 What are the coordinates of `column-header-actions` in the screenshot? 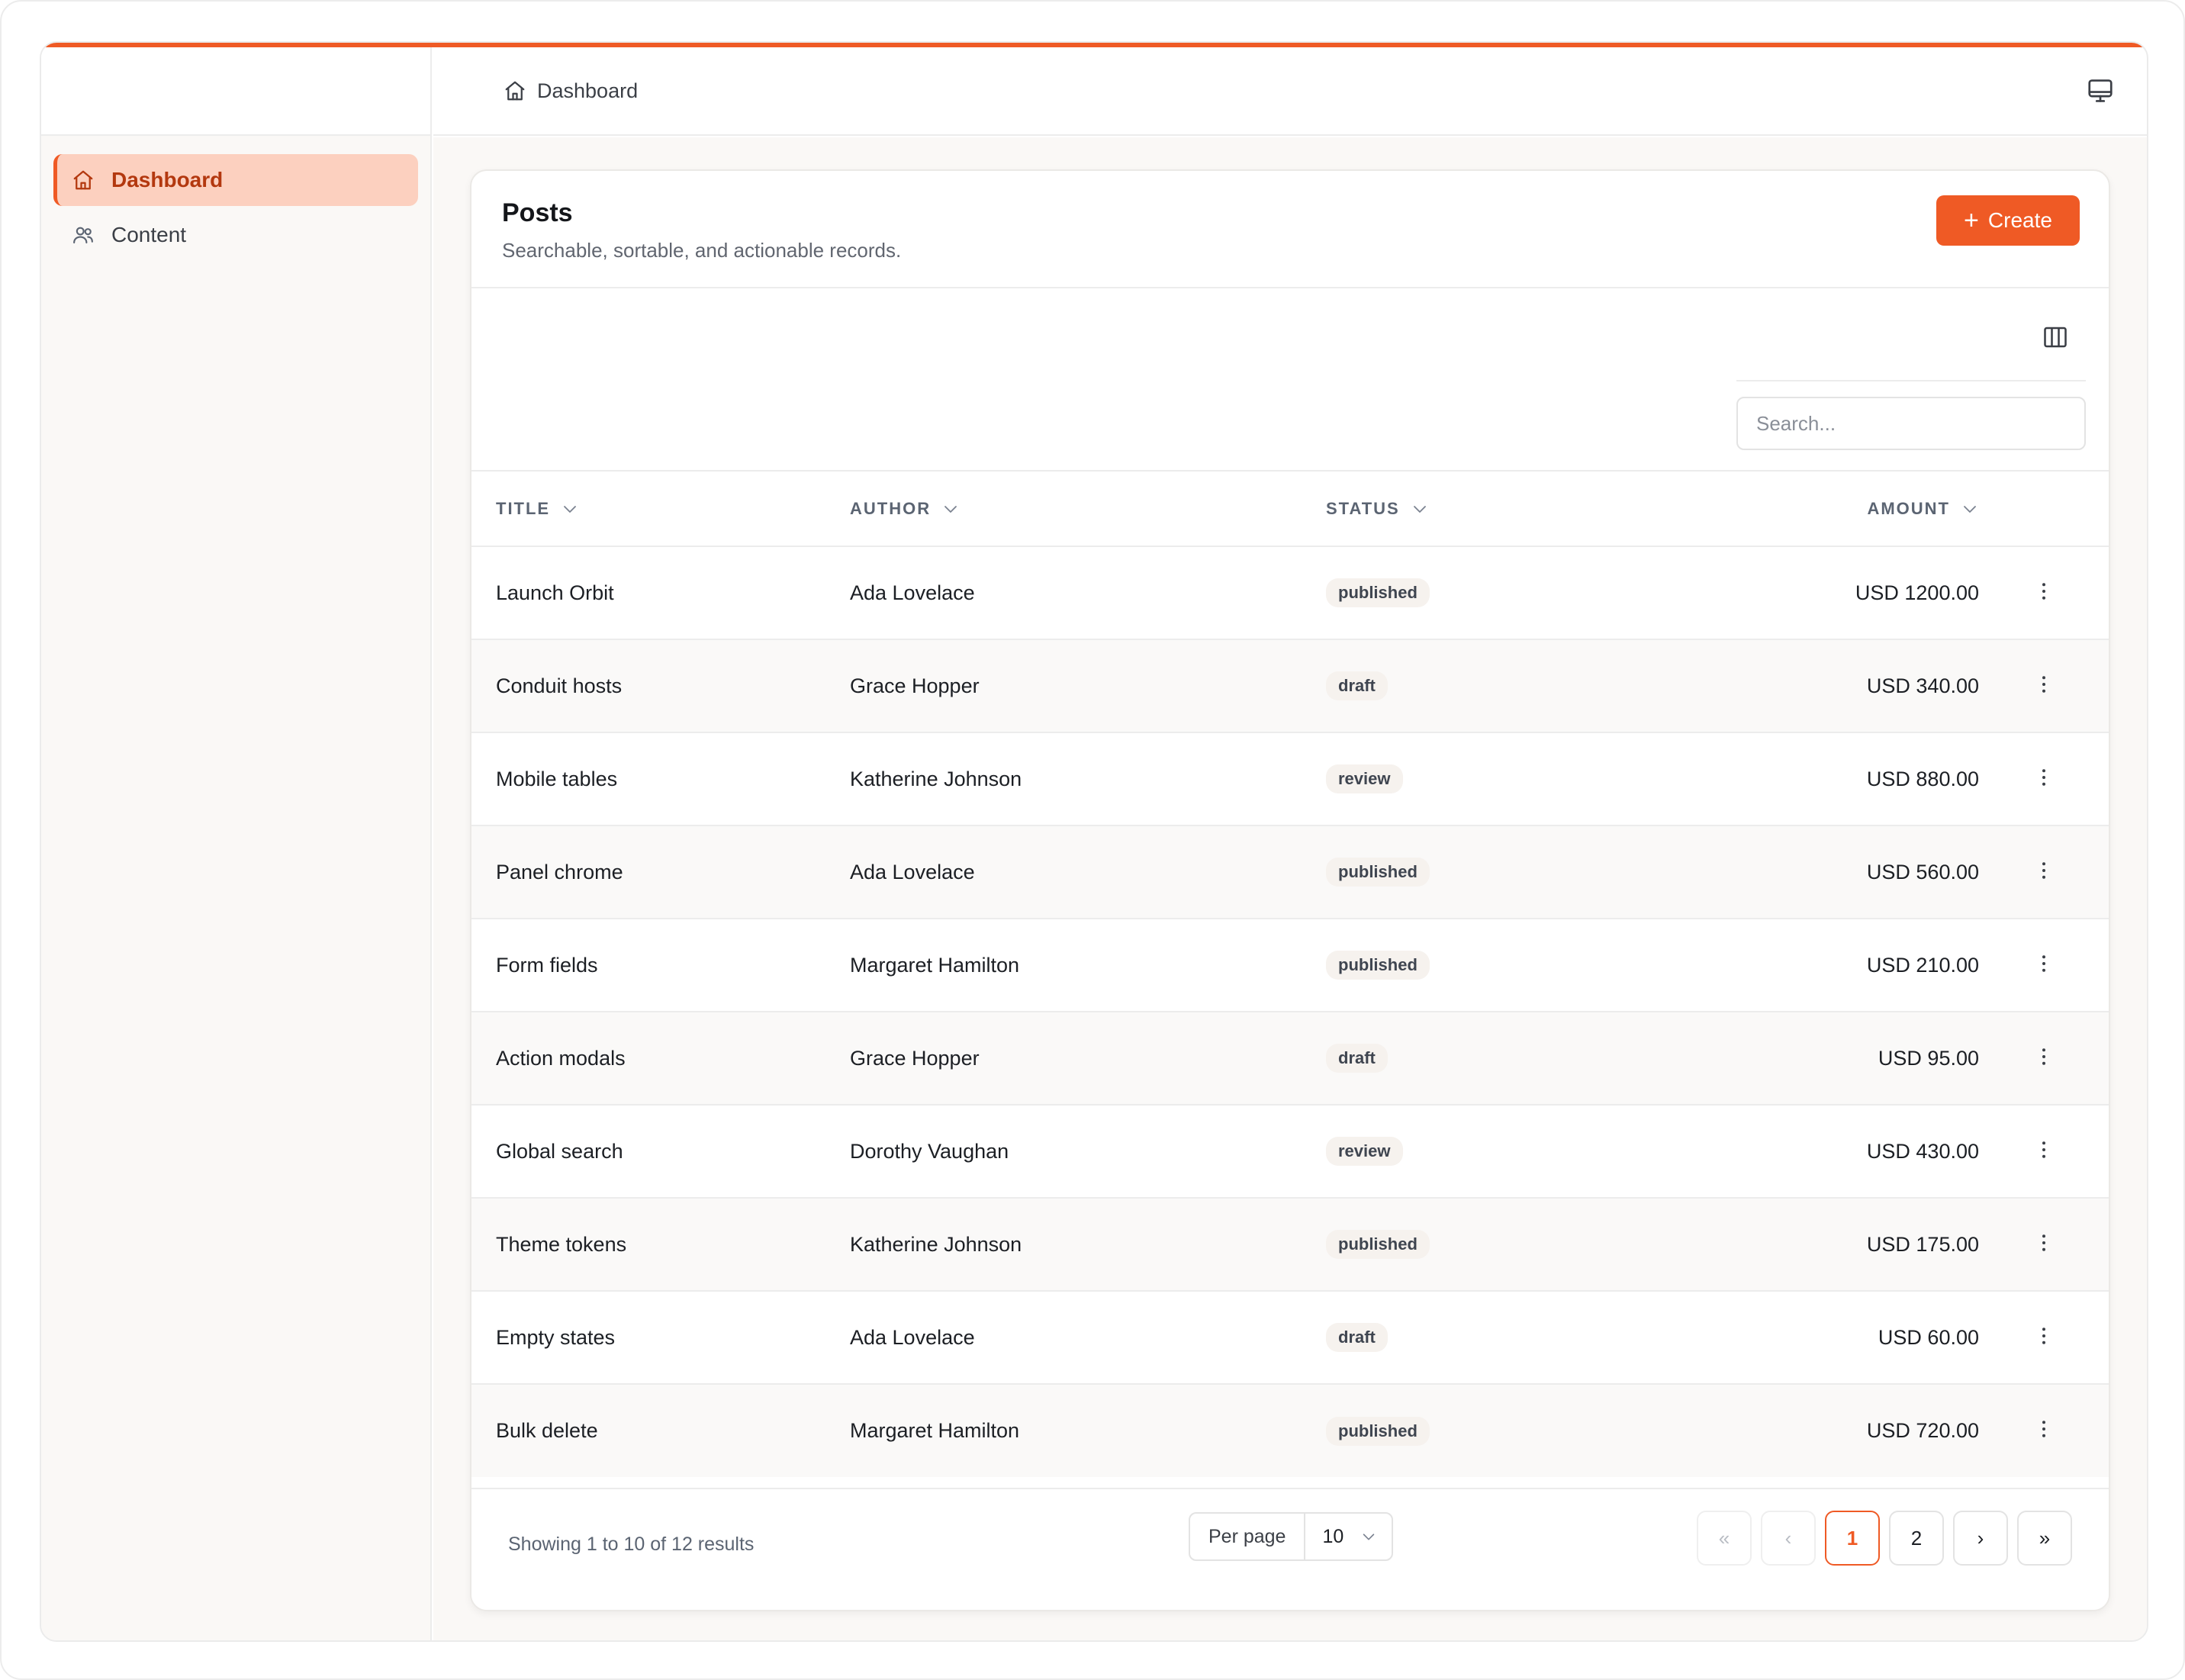 It's located at (2044, 509).